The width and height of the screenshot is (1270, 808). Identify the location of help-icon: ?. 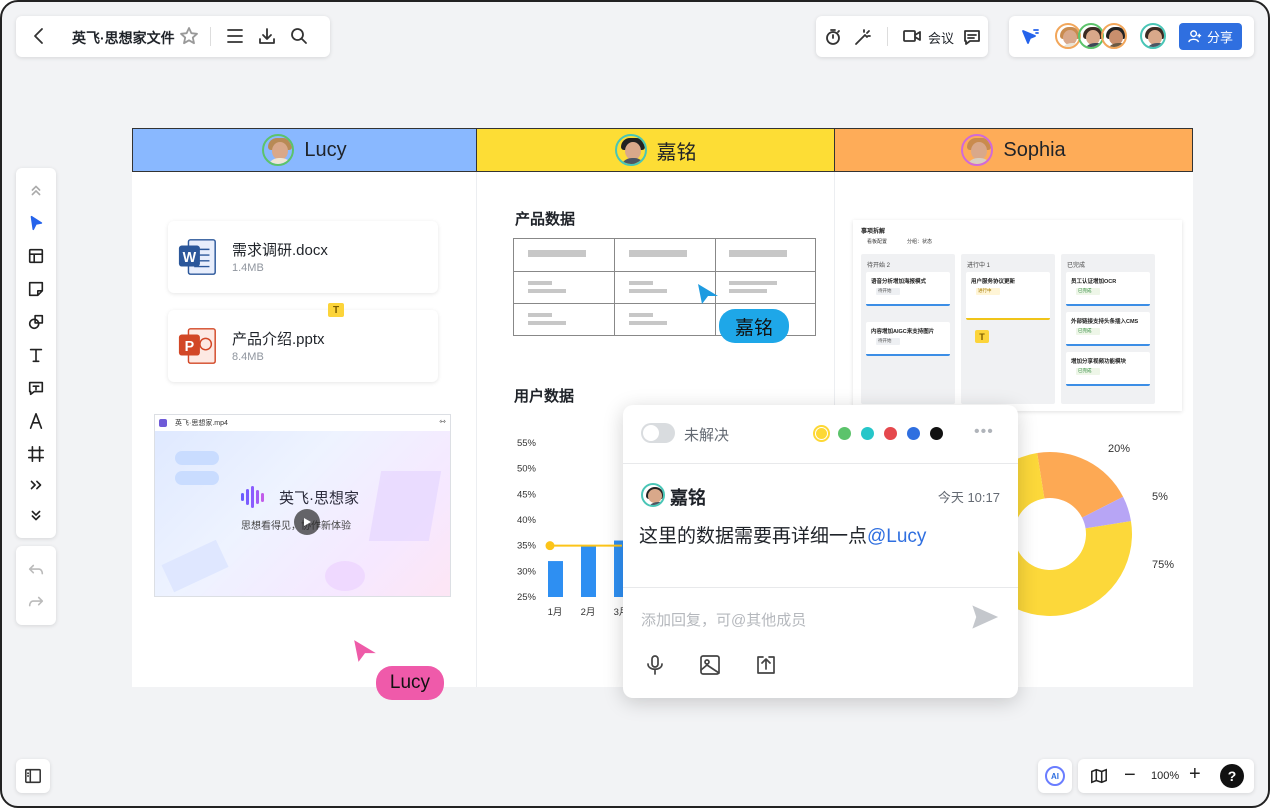
(1232, 776).